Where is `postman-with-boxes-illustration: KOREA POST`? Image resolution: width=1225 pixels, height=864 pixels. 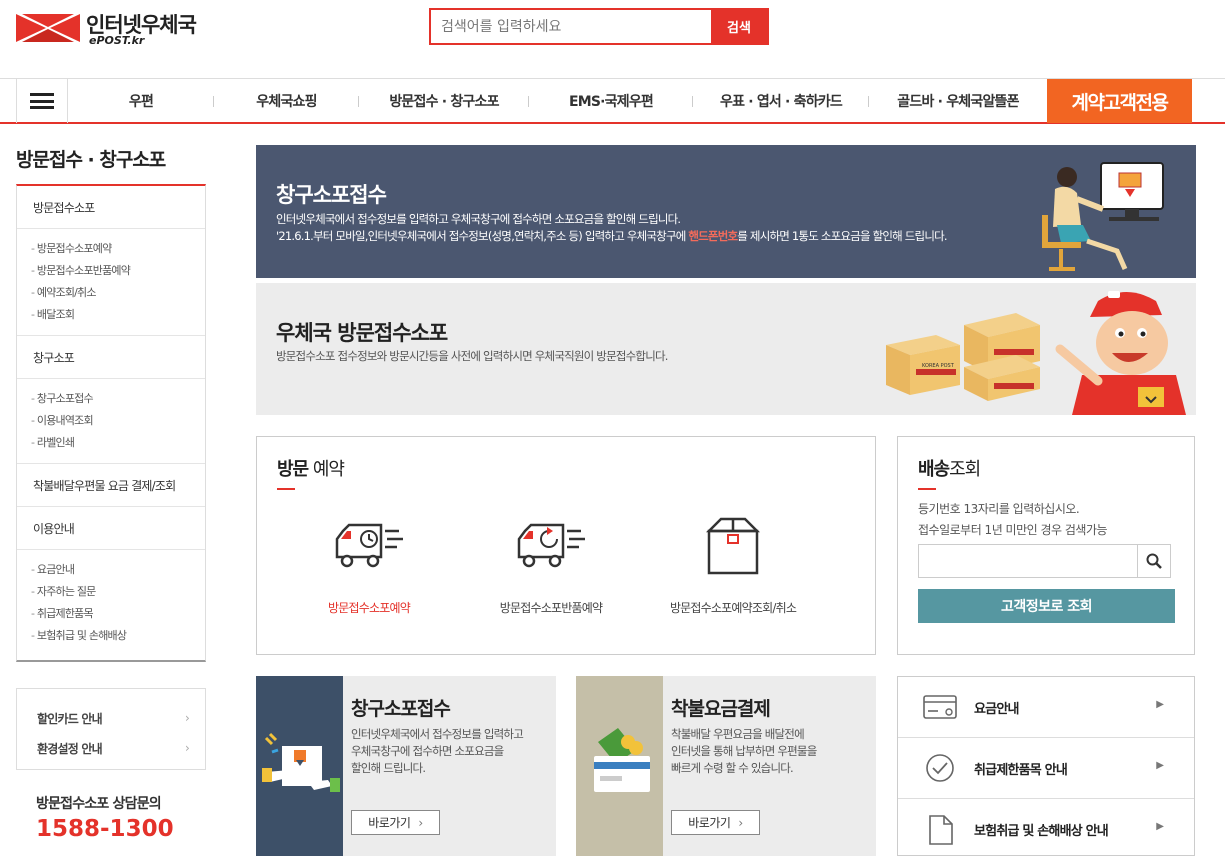 postman-with-boxes-illustration: KOREA POST is located at coordinates (1036, 353).